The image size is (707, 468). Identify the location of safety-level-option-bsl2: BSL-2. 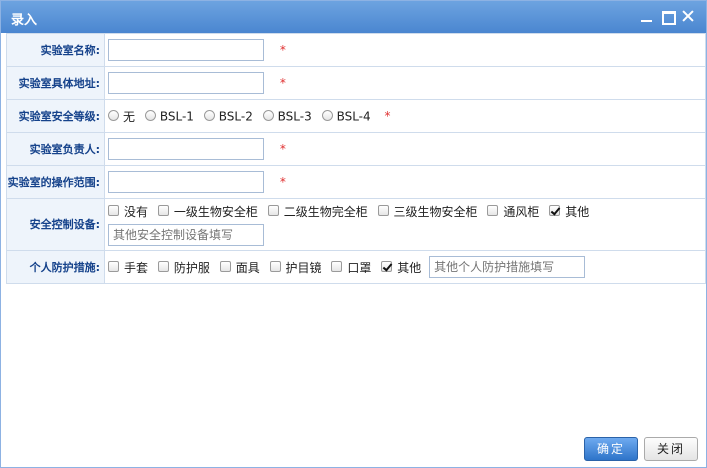
(228, 116).